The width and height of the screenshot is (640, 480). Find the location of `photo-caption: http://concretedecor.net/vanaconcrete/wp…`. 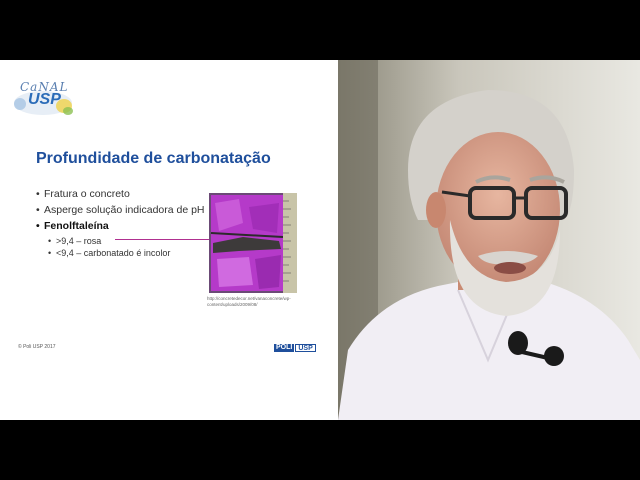

photo-caption: http://concretedecor.net/vanaconcrete/wp… is located at coordinates (249, 301).